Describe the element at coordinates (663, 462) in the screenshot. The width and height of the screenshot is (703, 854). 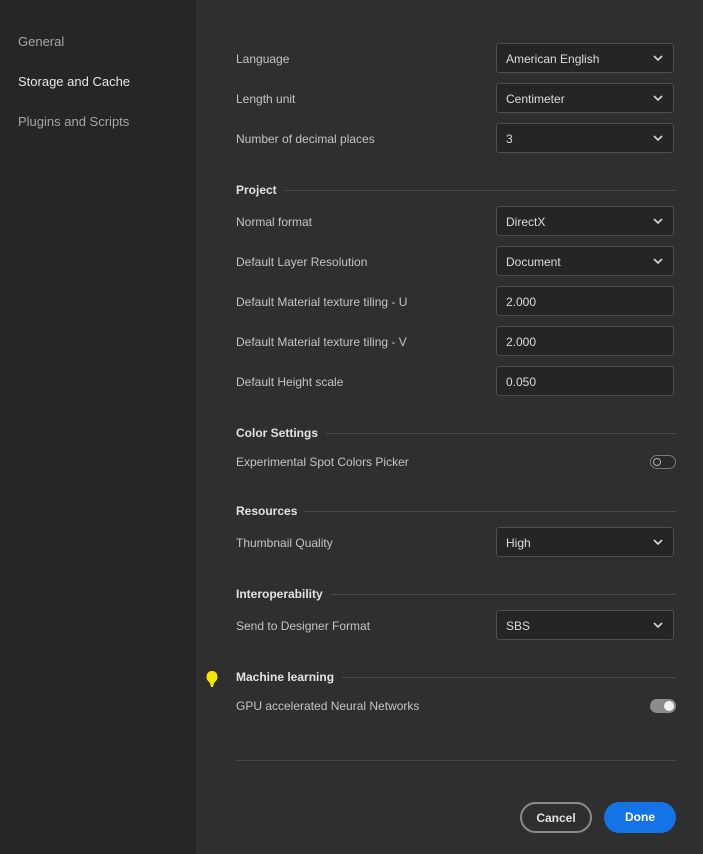
I see `spot-colors-toggle` at that location.